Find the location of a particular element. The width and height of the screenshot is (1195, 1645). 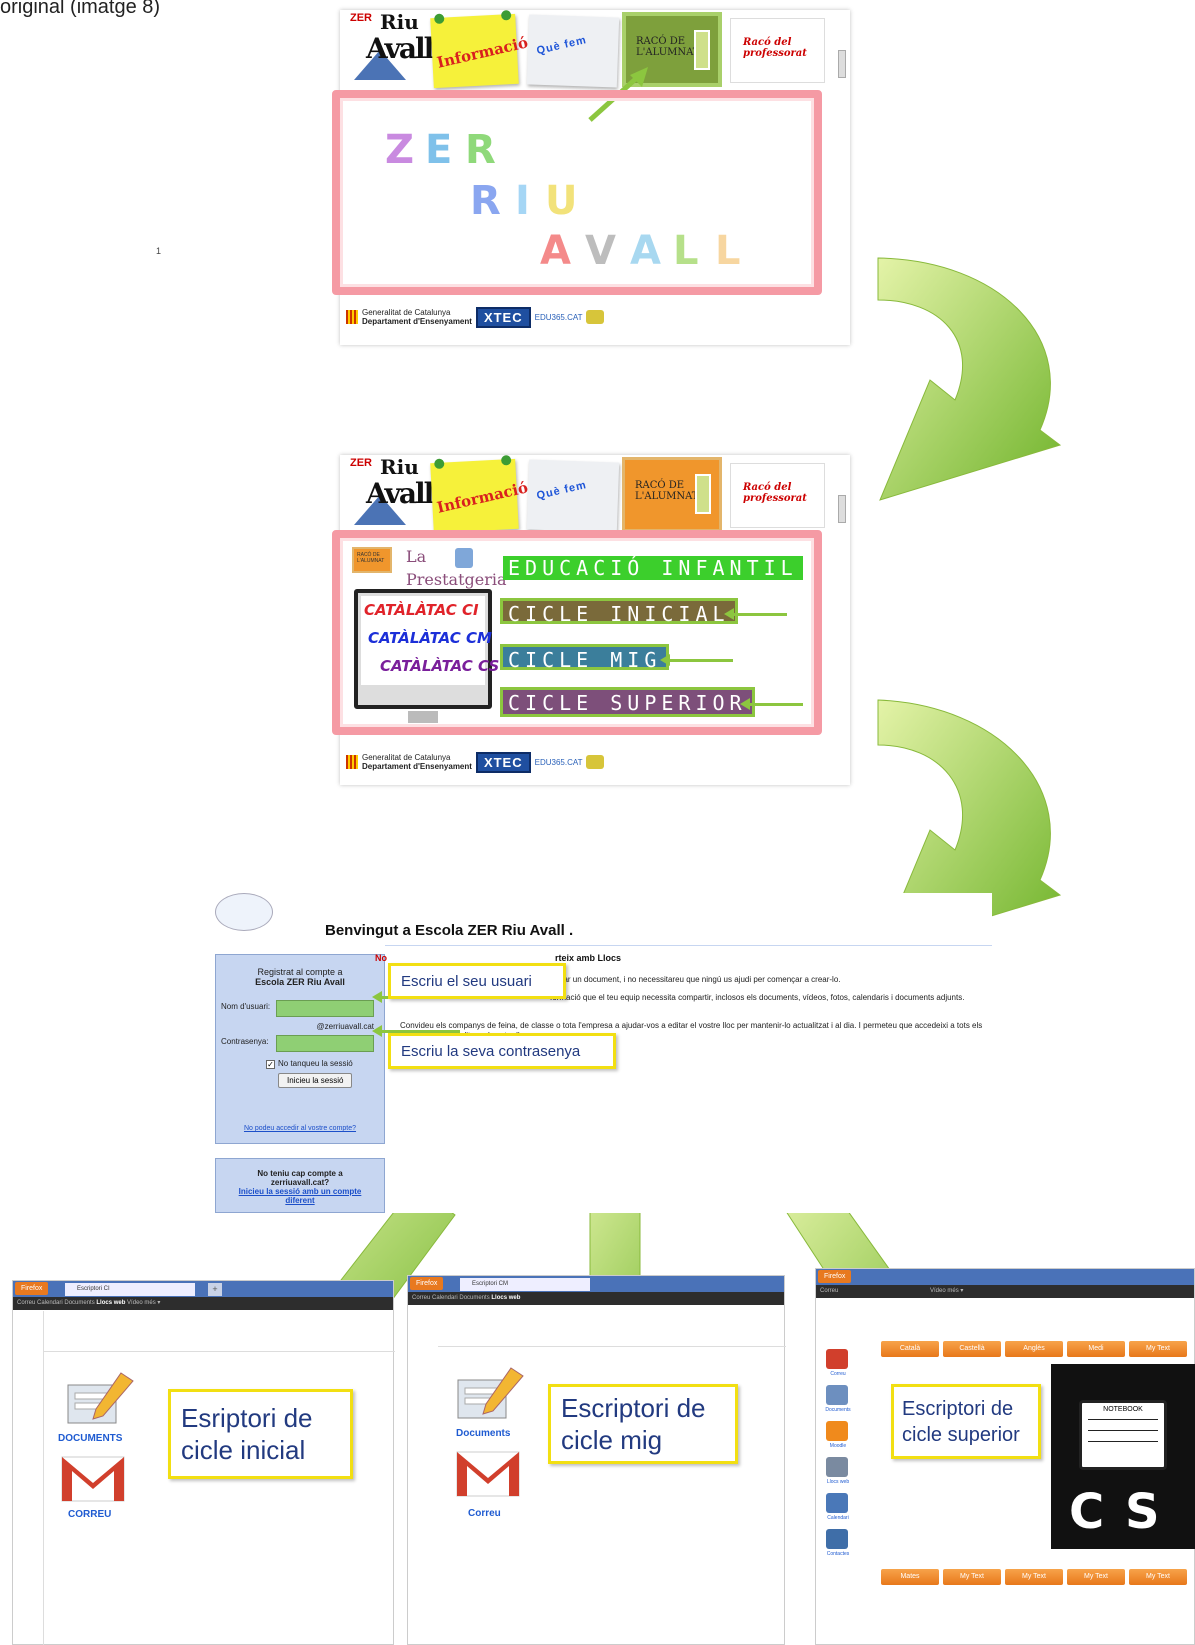

menu-educacio-infantil: EDUCACIÓ INFANTIL is located at coordinates (653, 568).